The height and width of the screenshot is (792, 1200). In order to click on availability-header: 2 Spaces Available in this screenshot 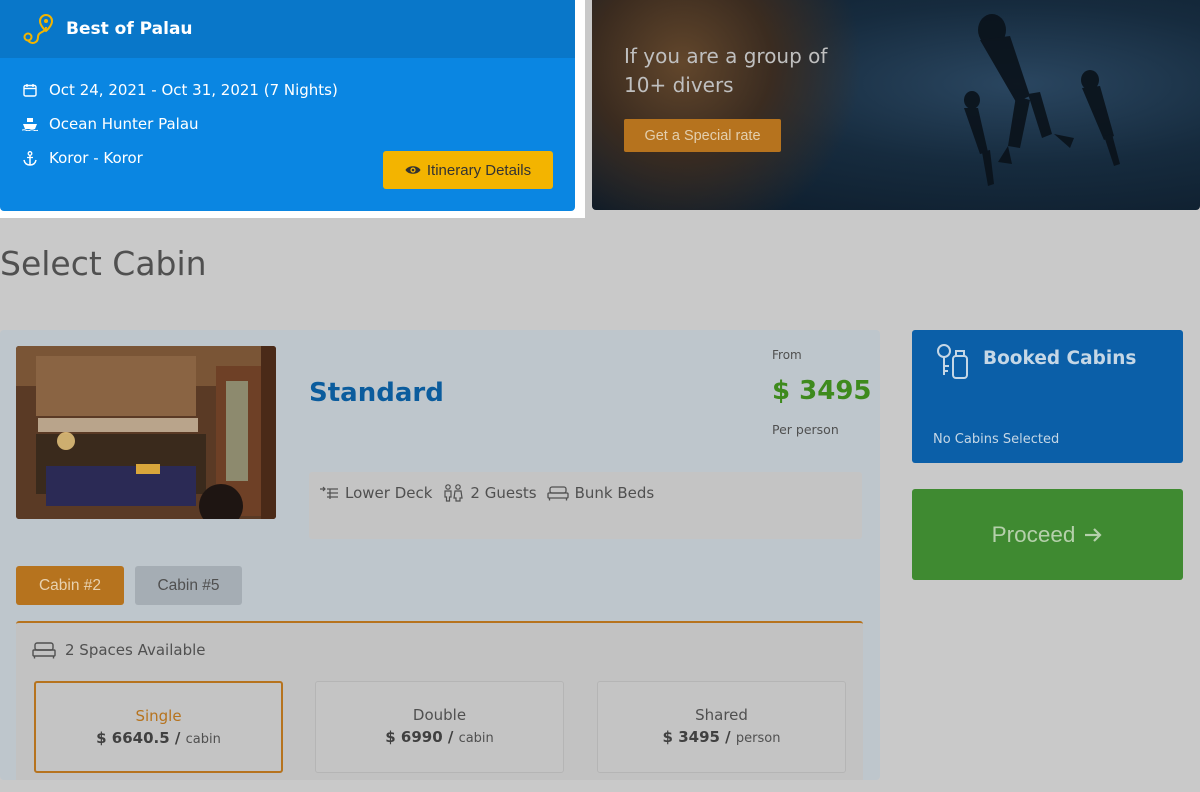, I will do `click(119, 650)`.